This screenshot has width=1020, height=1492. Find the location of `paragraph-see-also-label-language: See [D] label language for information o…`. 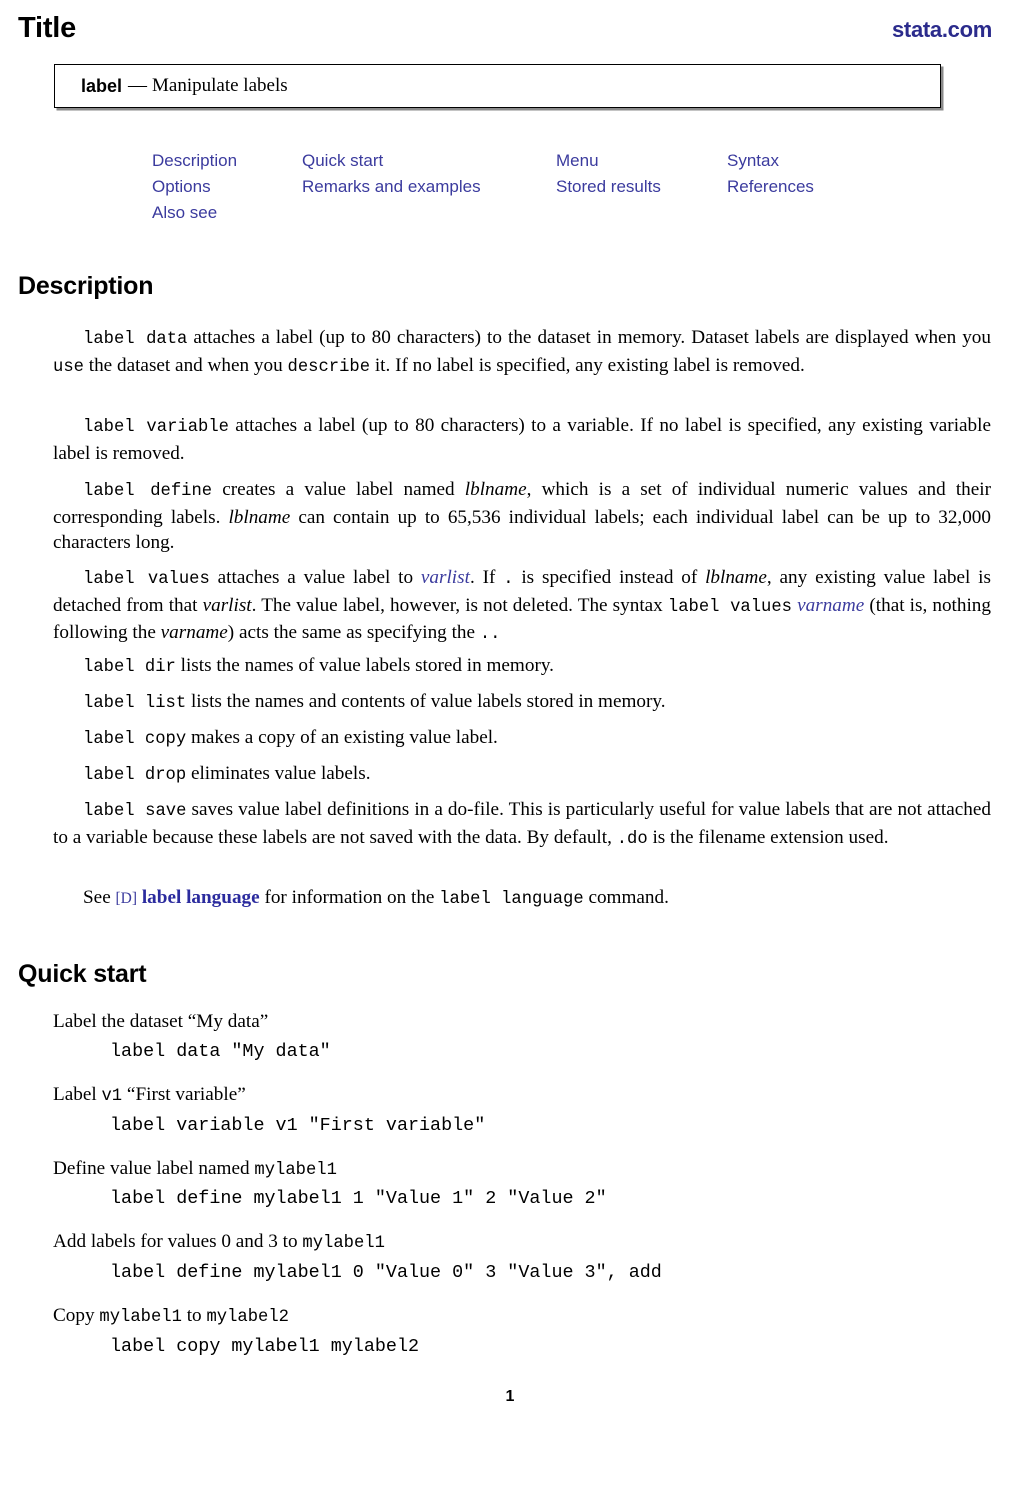

paragraph-see-also-label-language: See [D] label language for information o… is located at coordinates (522, 899).